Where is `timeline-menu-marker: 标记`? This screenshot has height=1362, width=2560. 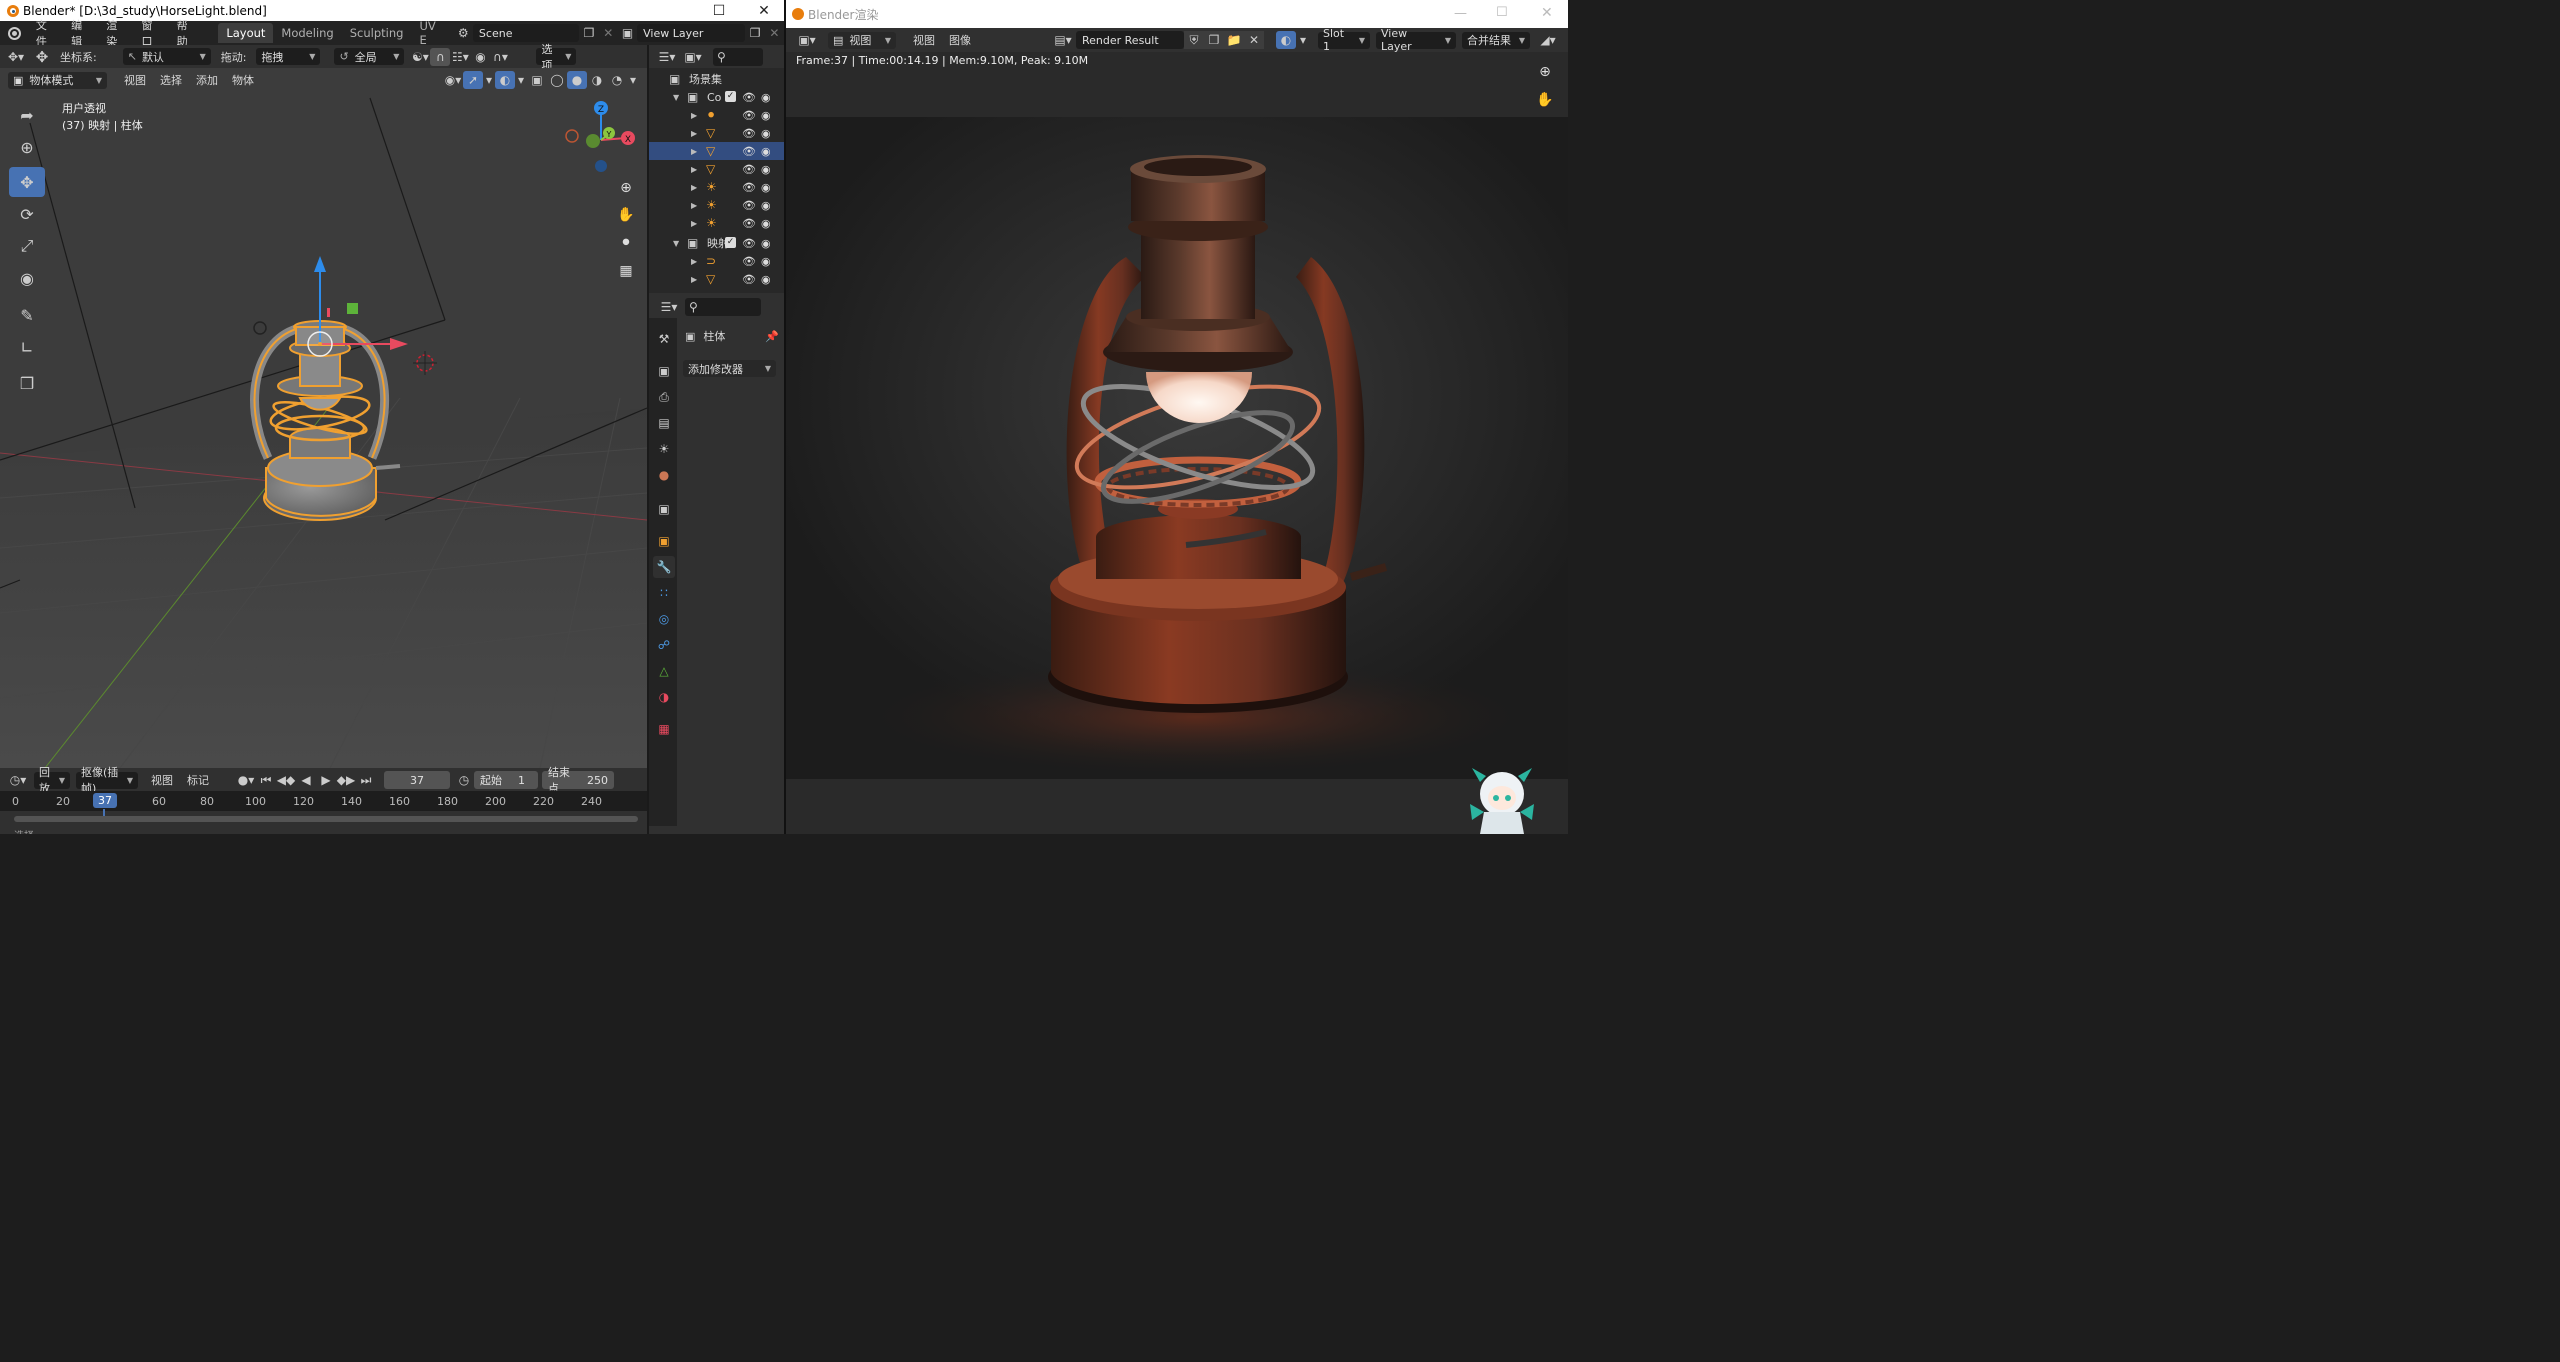
timeline-menu-marker: 标记 is located at coordinates (198, 780).